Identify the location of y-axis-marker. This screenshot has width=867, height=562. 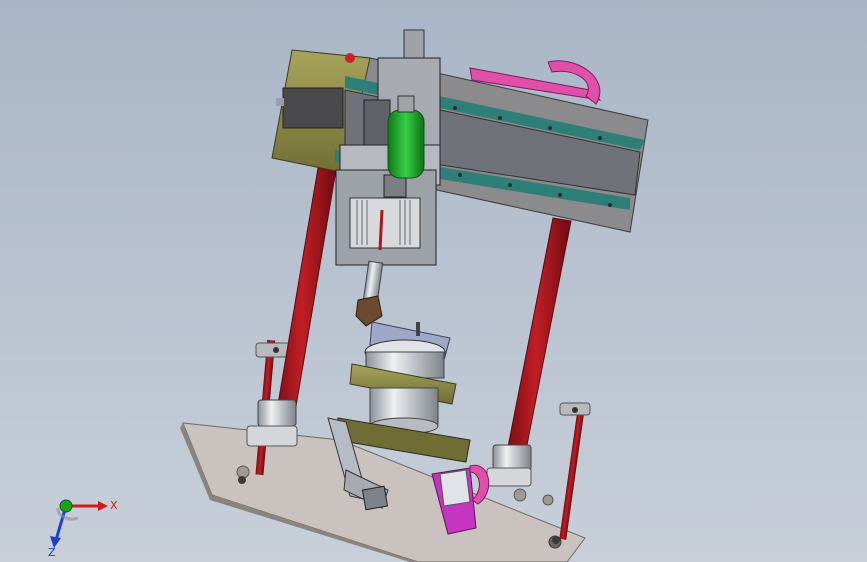
(66, 506).